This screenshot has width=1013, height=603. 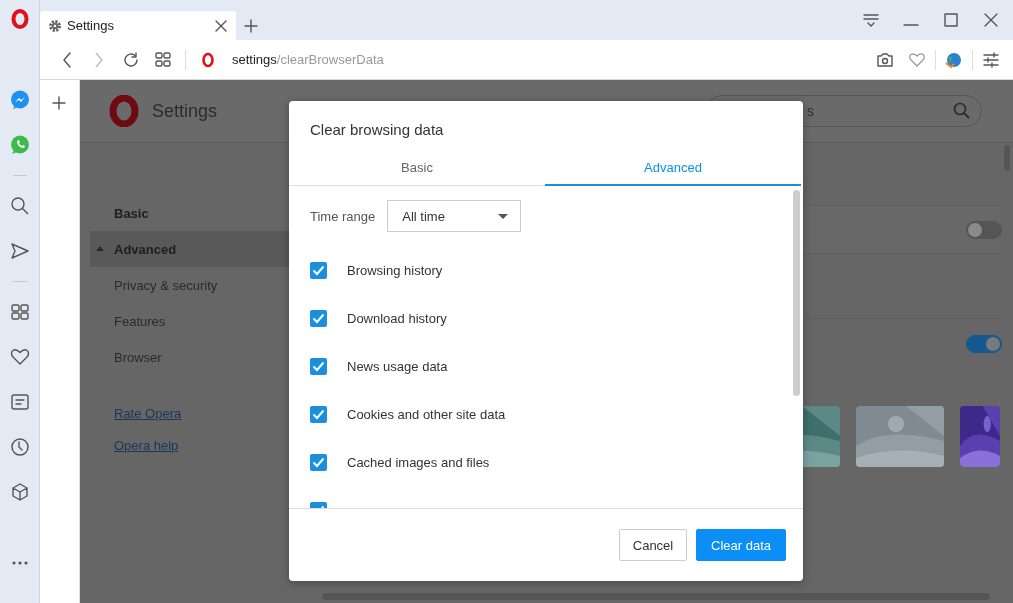 What do you see at coordinates (19, 250) in the screenshot?
I see `send-icon` at bounding box center [19, 250].